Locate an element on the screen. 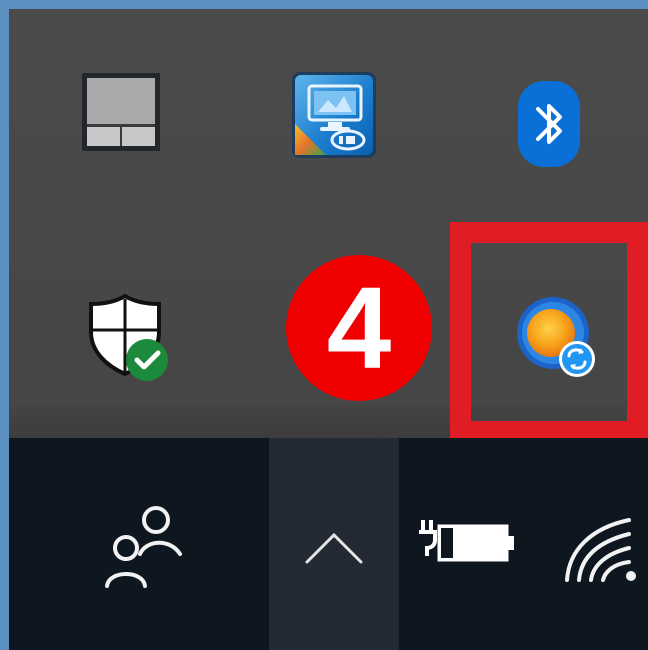 Image resolution: width=648 pixels, height=650 pixels. step-number-badge: 4 is located at coordinates (359, 328).